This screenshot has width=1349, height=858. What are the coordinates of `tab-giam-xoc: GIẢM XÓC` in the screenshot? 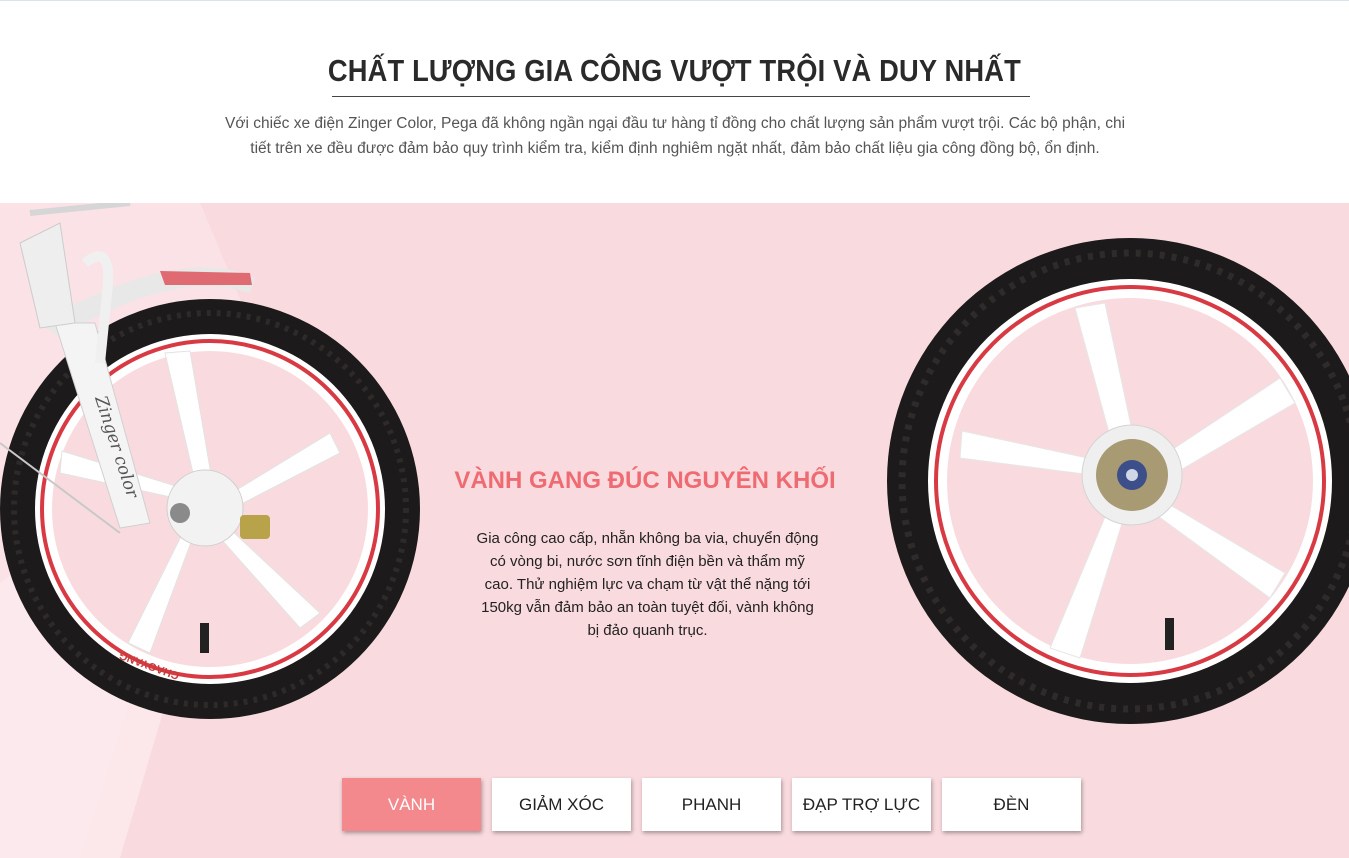 It's located at (561, 804).